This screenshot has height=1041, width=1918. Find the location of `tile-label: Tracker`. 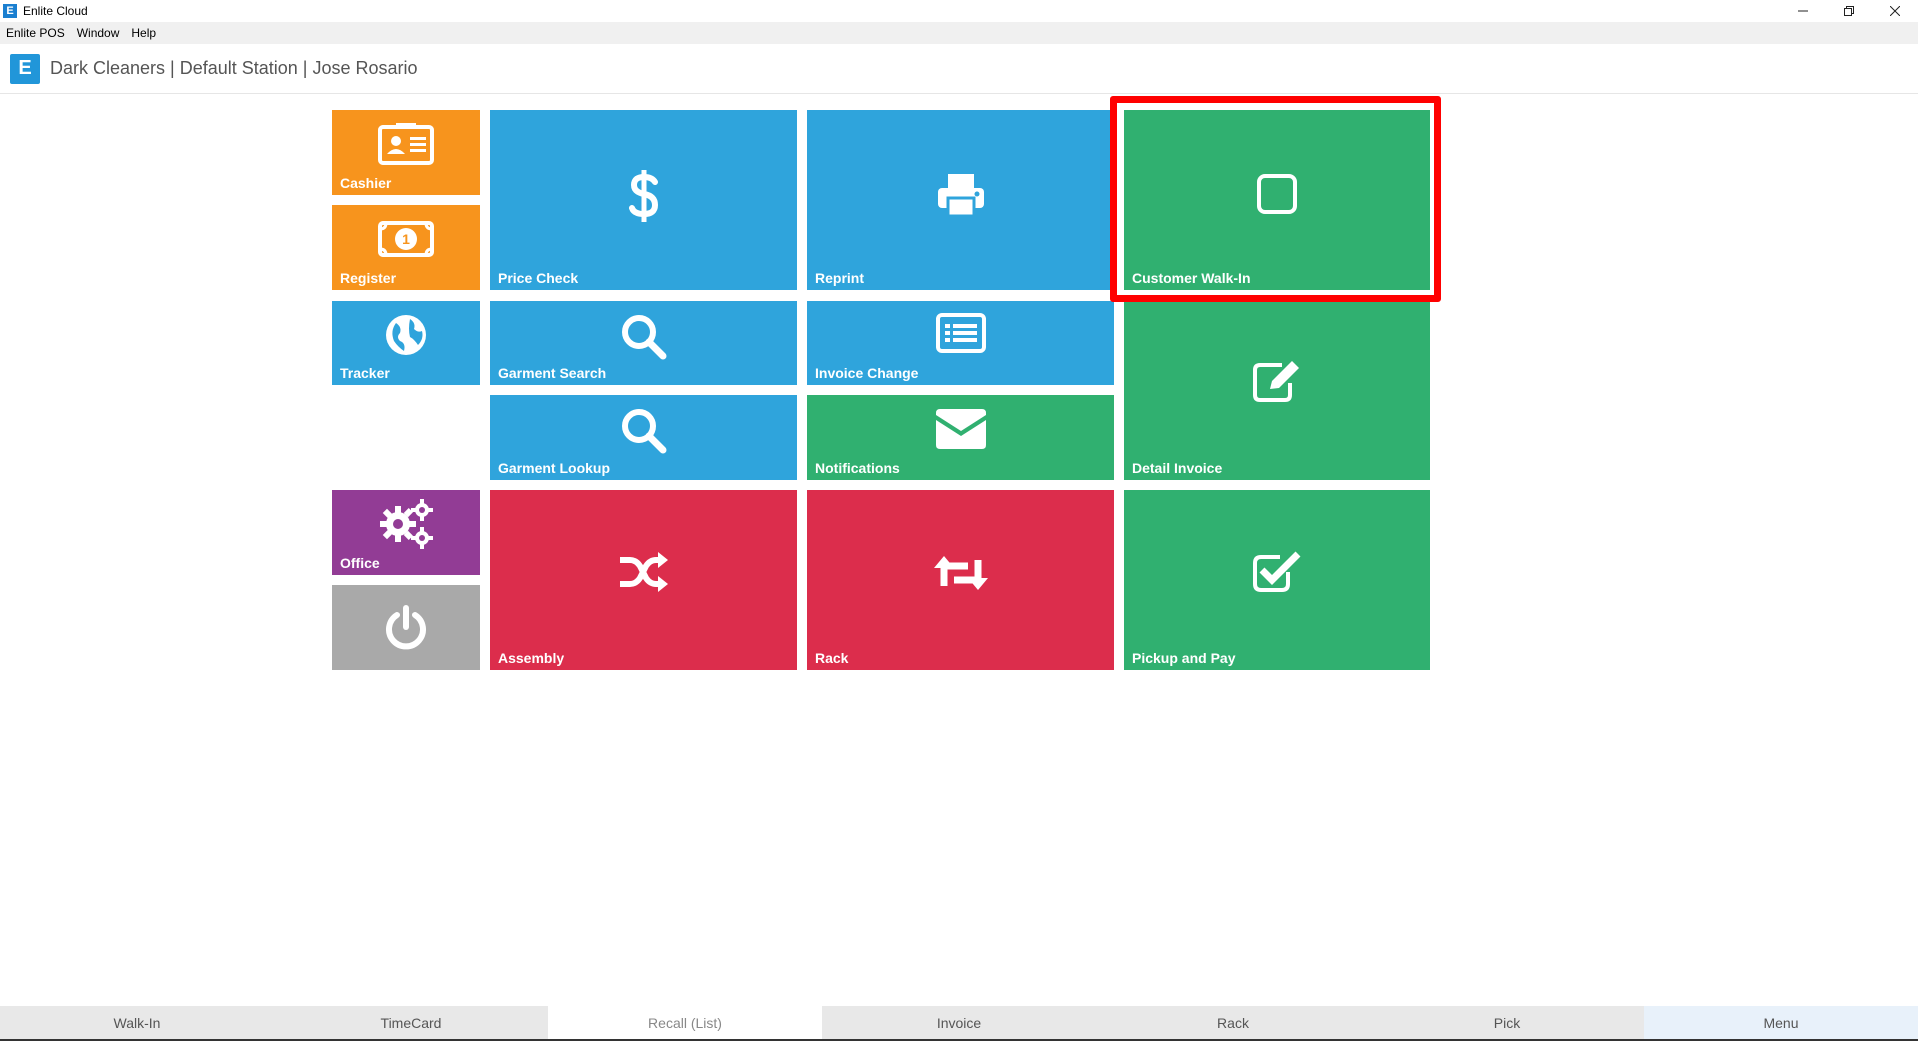

tile-label: Tracker is located at coordinates (365, 373).